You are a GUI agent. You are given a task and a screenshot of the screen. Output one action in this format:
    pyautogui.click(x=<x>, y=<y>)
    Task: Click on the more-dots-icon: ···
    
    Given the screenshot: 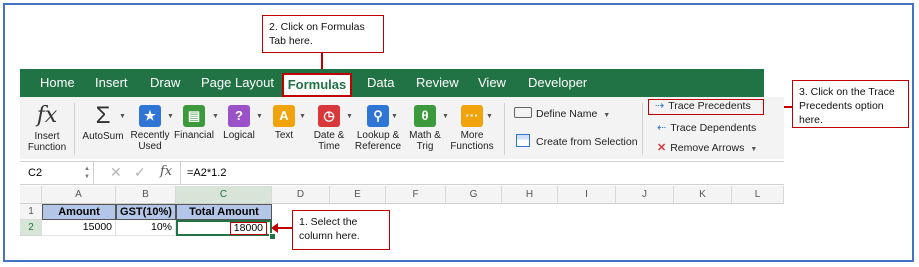 What is the action you would take?
    pyautogui.click(x=472, y=116)
    